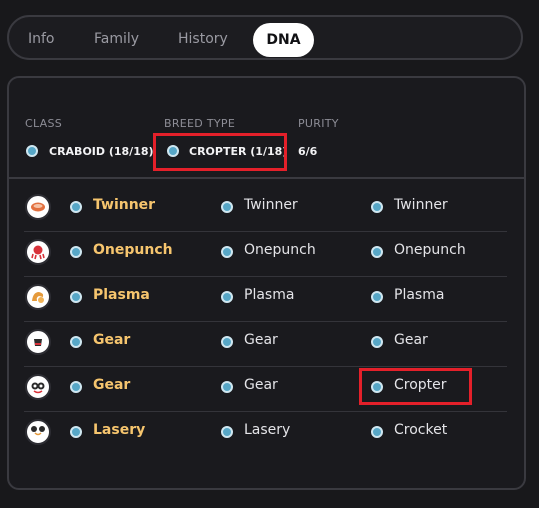  I want to click on primary-gene: Plasma, so click(121, 295).